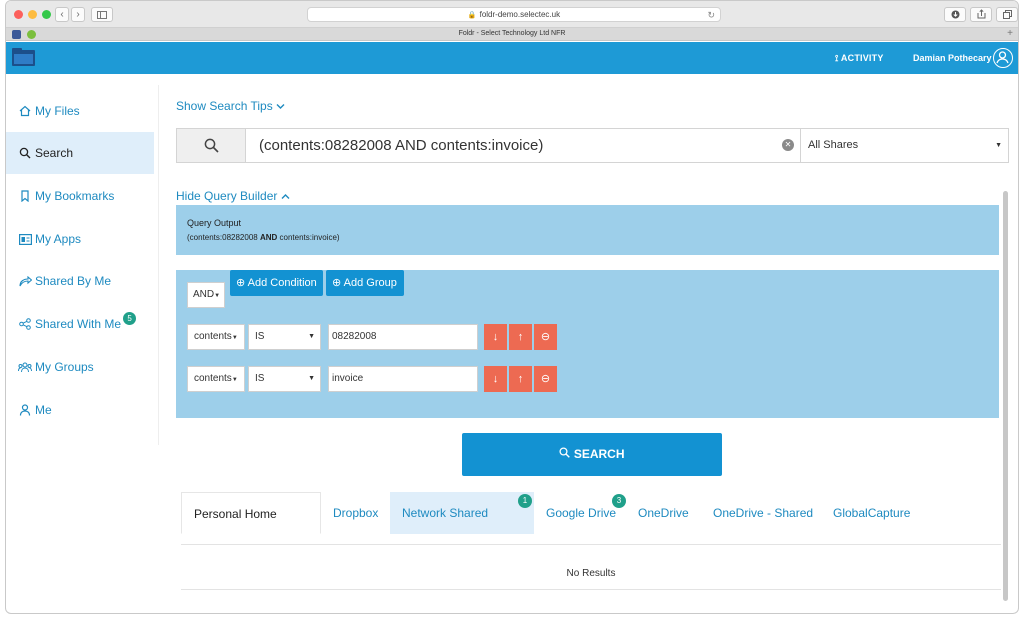 The height and width of the screenshot is (618, 1024). What do you see at coordinates (1005, 396) in the screenshot?
I see `scrollbar-thumb` at bounding box center [1005, 396].